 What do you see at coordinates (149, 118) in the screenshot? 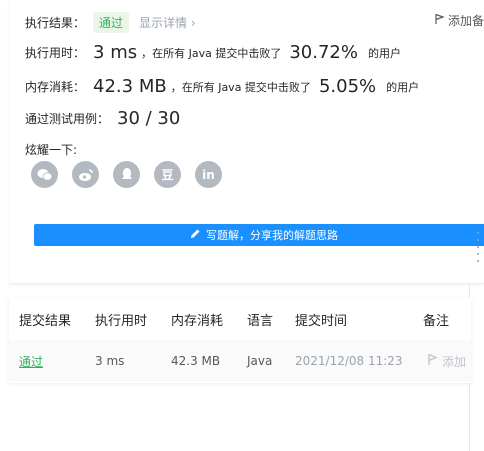
I see `testcase-value: 30 / 30` at bounding box center [149, 118].